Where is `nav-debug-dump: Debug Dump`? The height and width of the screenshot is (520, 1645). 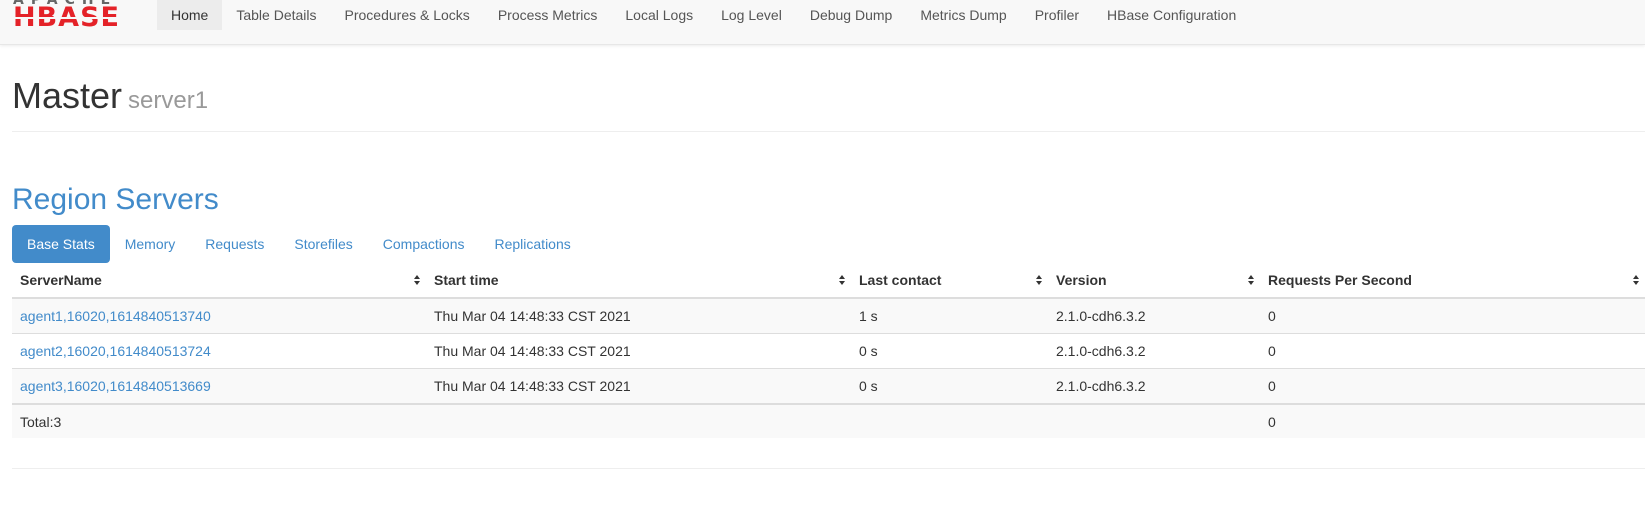 nav-debug-dump: Debug Dump is located at coordinates (851, 15).